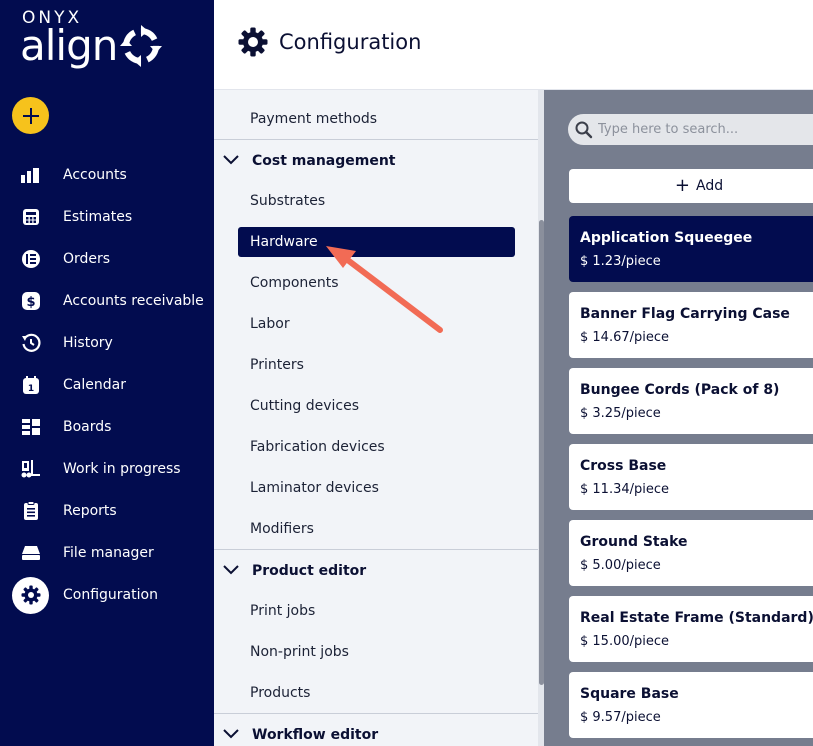 The image size is (813, 746). Describe the element at coordinates (122, 469) in the screenshot. I see `sidebar-item-label: Work in progress` at that location.